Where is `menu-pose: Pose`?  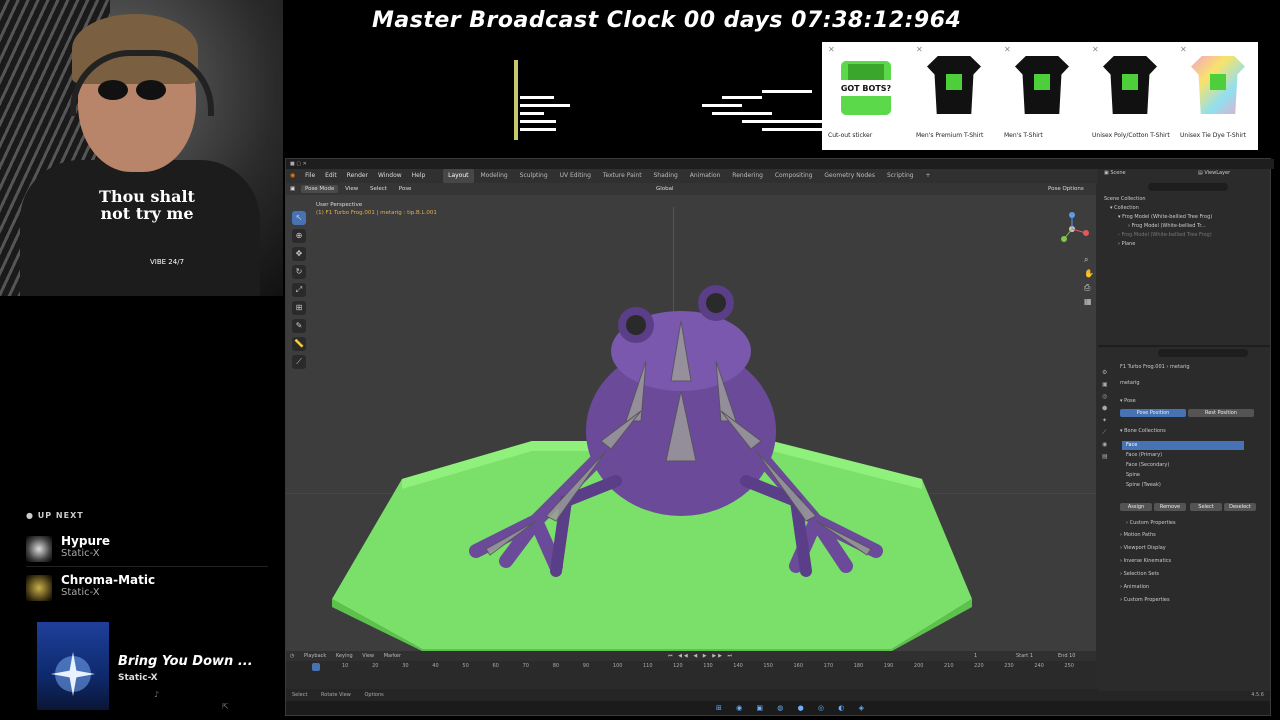 menu-pose: Pose is located at coordinates (405, 189).